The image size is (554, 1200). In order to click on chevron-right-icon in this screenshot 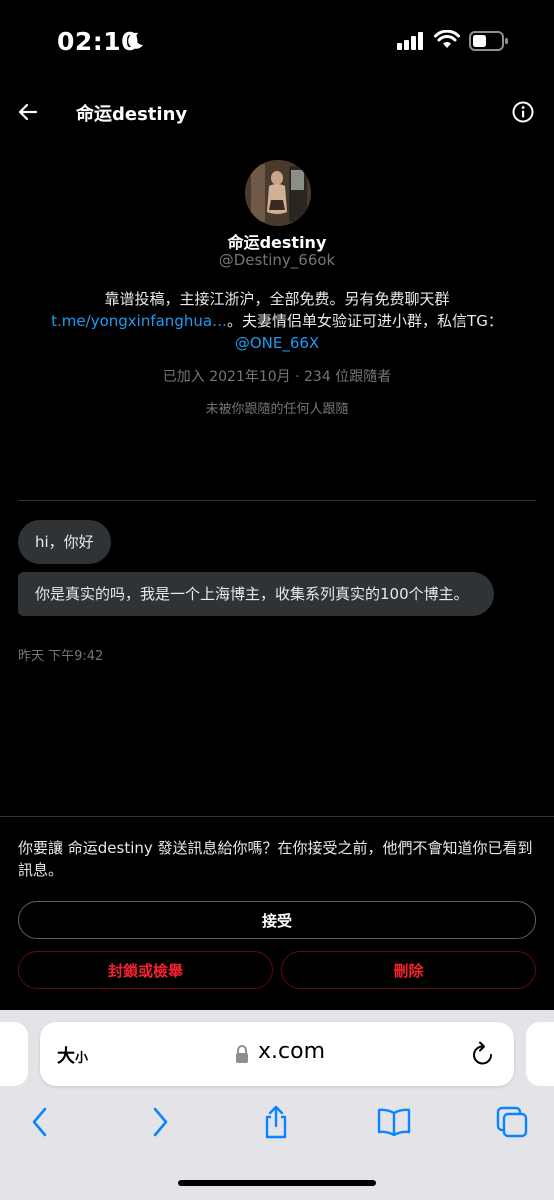, I will do `click(160, 1122)`.